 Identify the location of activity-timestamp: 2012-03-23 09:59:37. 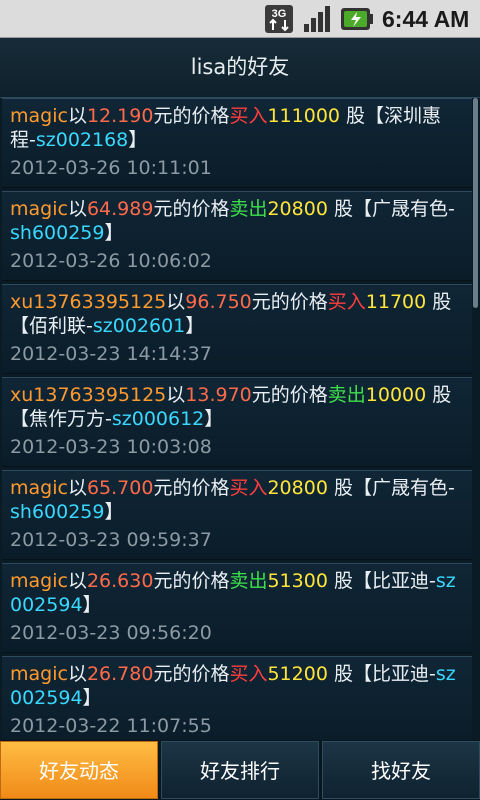
(111, 540).